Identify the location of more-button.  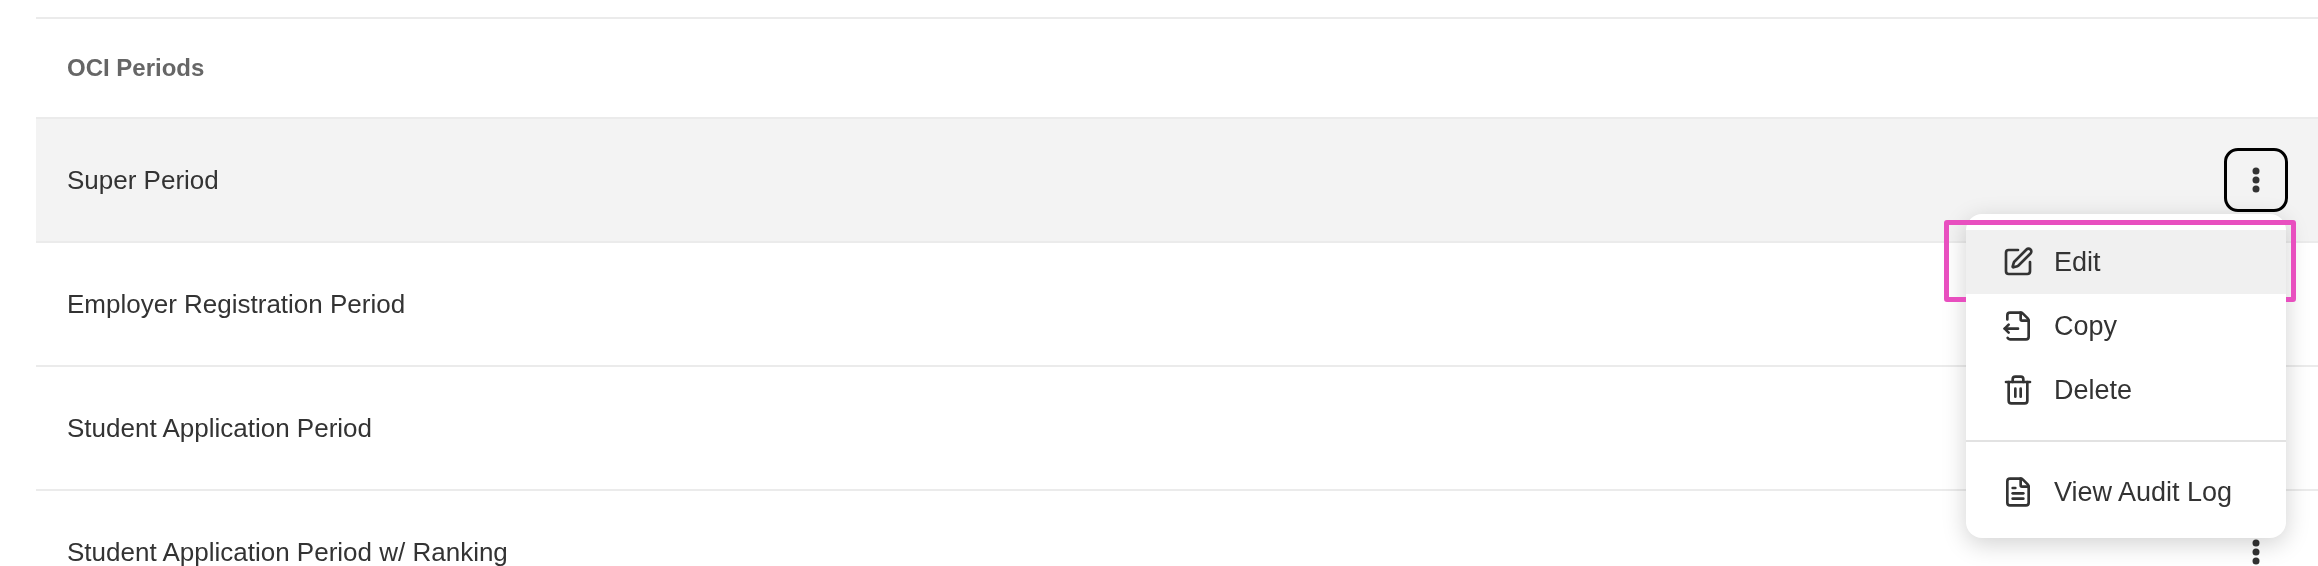
(2256, 180).